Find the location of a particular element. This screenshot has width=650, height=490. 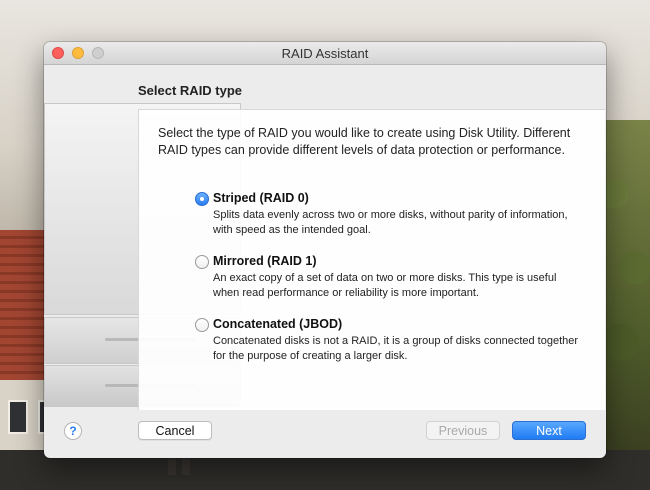

option-label: Striped (RAID 0) is located at coordinates (261, 198).